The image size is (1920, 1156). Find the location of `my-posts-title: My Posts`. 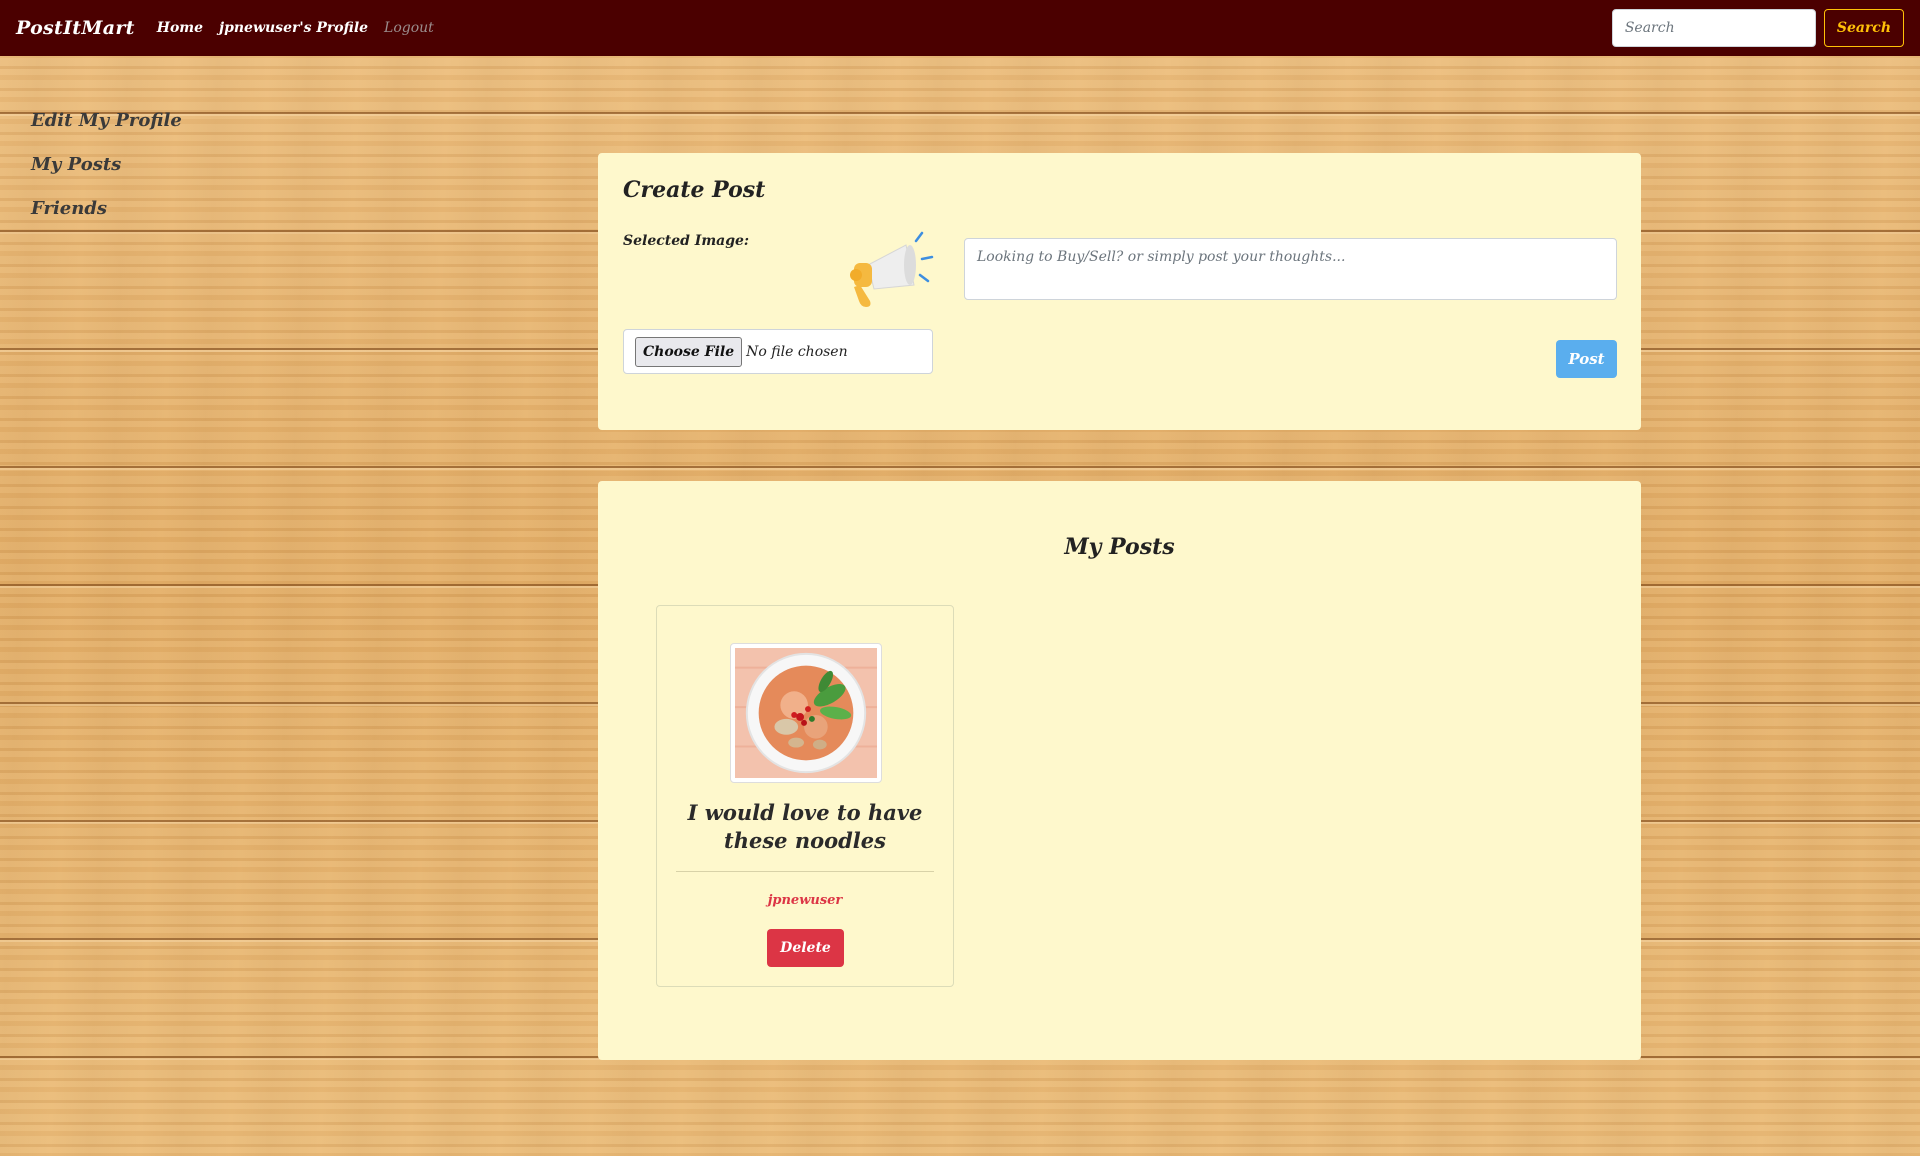

my-posts-title: My Posts is located at coordinates (1119, 547).